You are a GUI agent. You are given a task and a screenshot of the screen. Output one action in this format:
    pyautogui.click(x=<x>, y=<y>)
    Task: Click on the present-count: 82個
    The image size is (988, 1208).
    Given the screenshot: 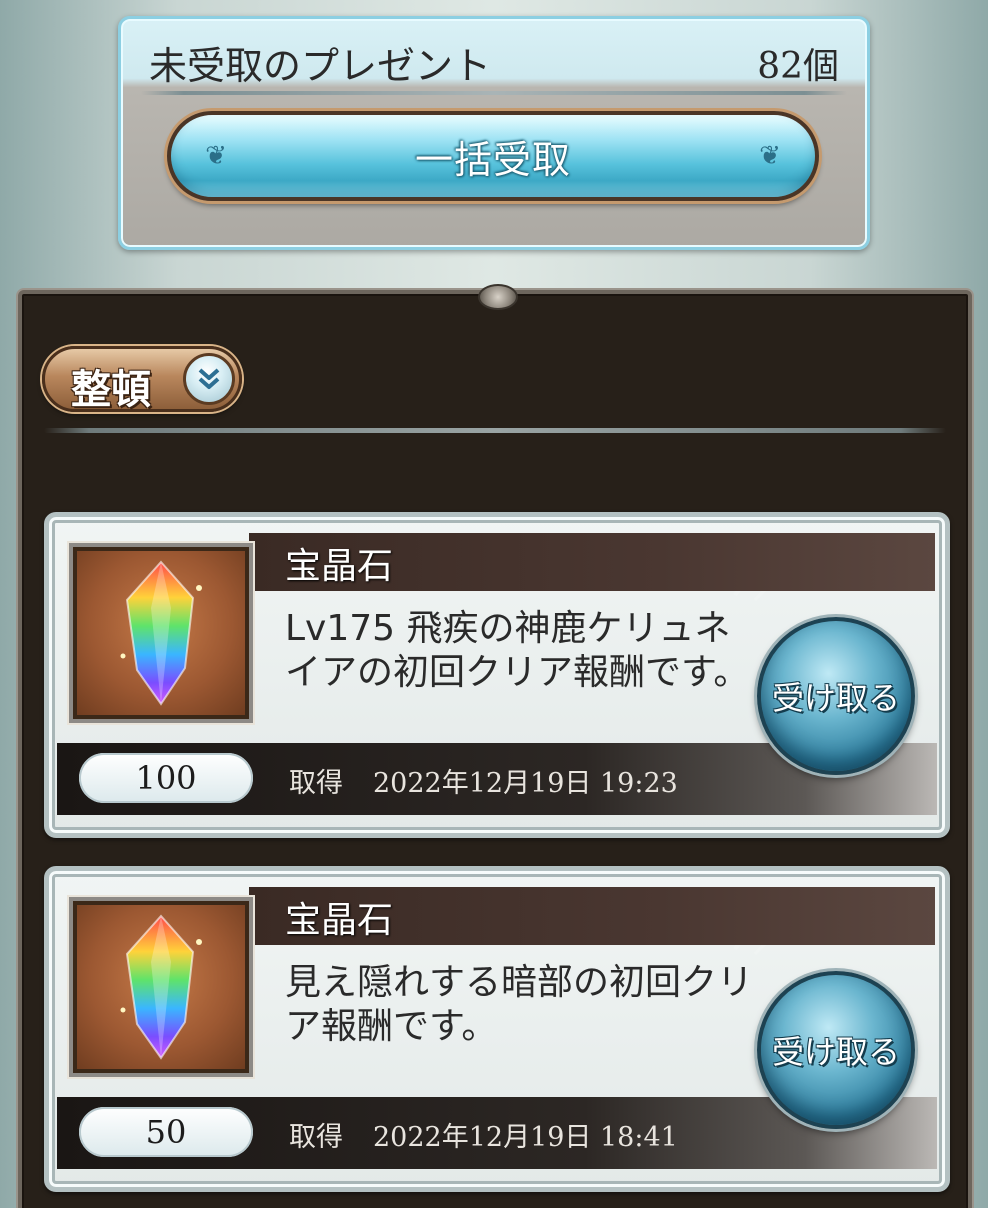 What is the action you would take?
    pyautogui.click(x=798, y=66)
    